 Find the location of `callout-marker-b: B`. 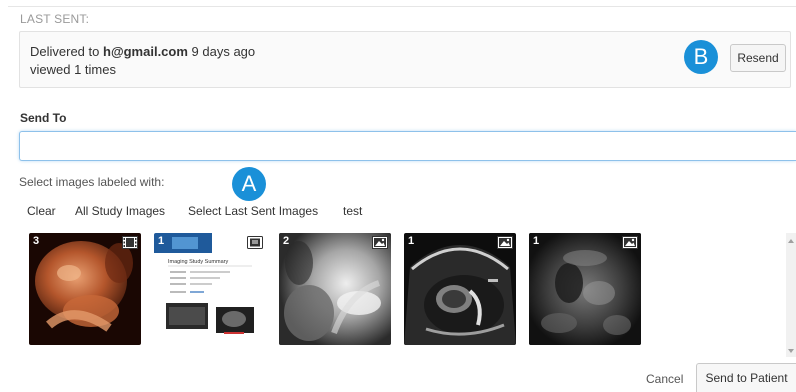

callout-marker-b: B is located at coordinates (701, 57).